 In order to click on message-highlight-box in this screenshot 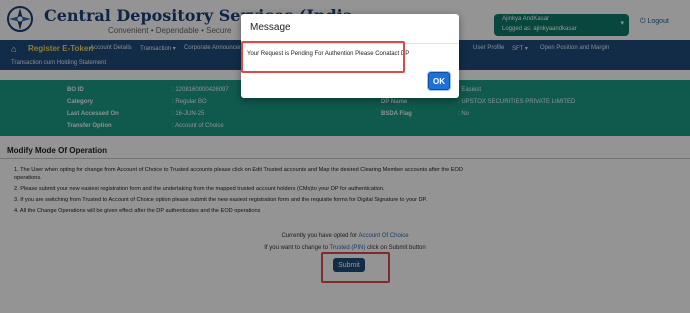, I will do `click(323, 57)`.